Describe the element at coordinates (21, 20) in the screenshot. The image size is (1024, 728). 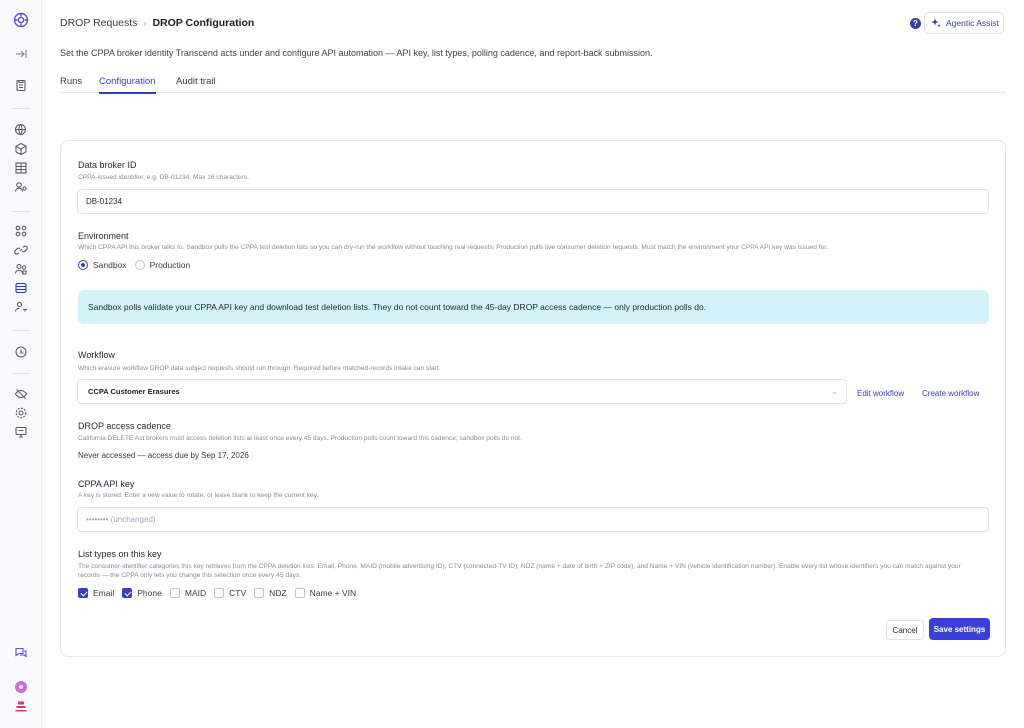
I see `app-logo-icon` at that location.